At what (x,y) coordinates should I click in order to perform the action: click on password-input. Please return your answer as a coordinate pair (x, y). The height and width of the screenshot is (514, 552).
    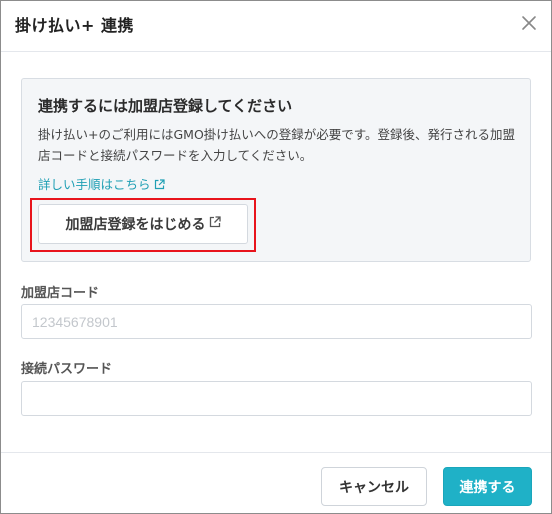
    Looking at the image, I should click on (276, 398).